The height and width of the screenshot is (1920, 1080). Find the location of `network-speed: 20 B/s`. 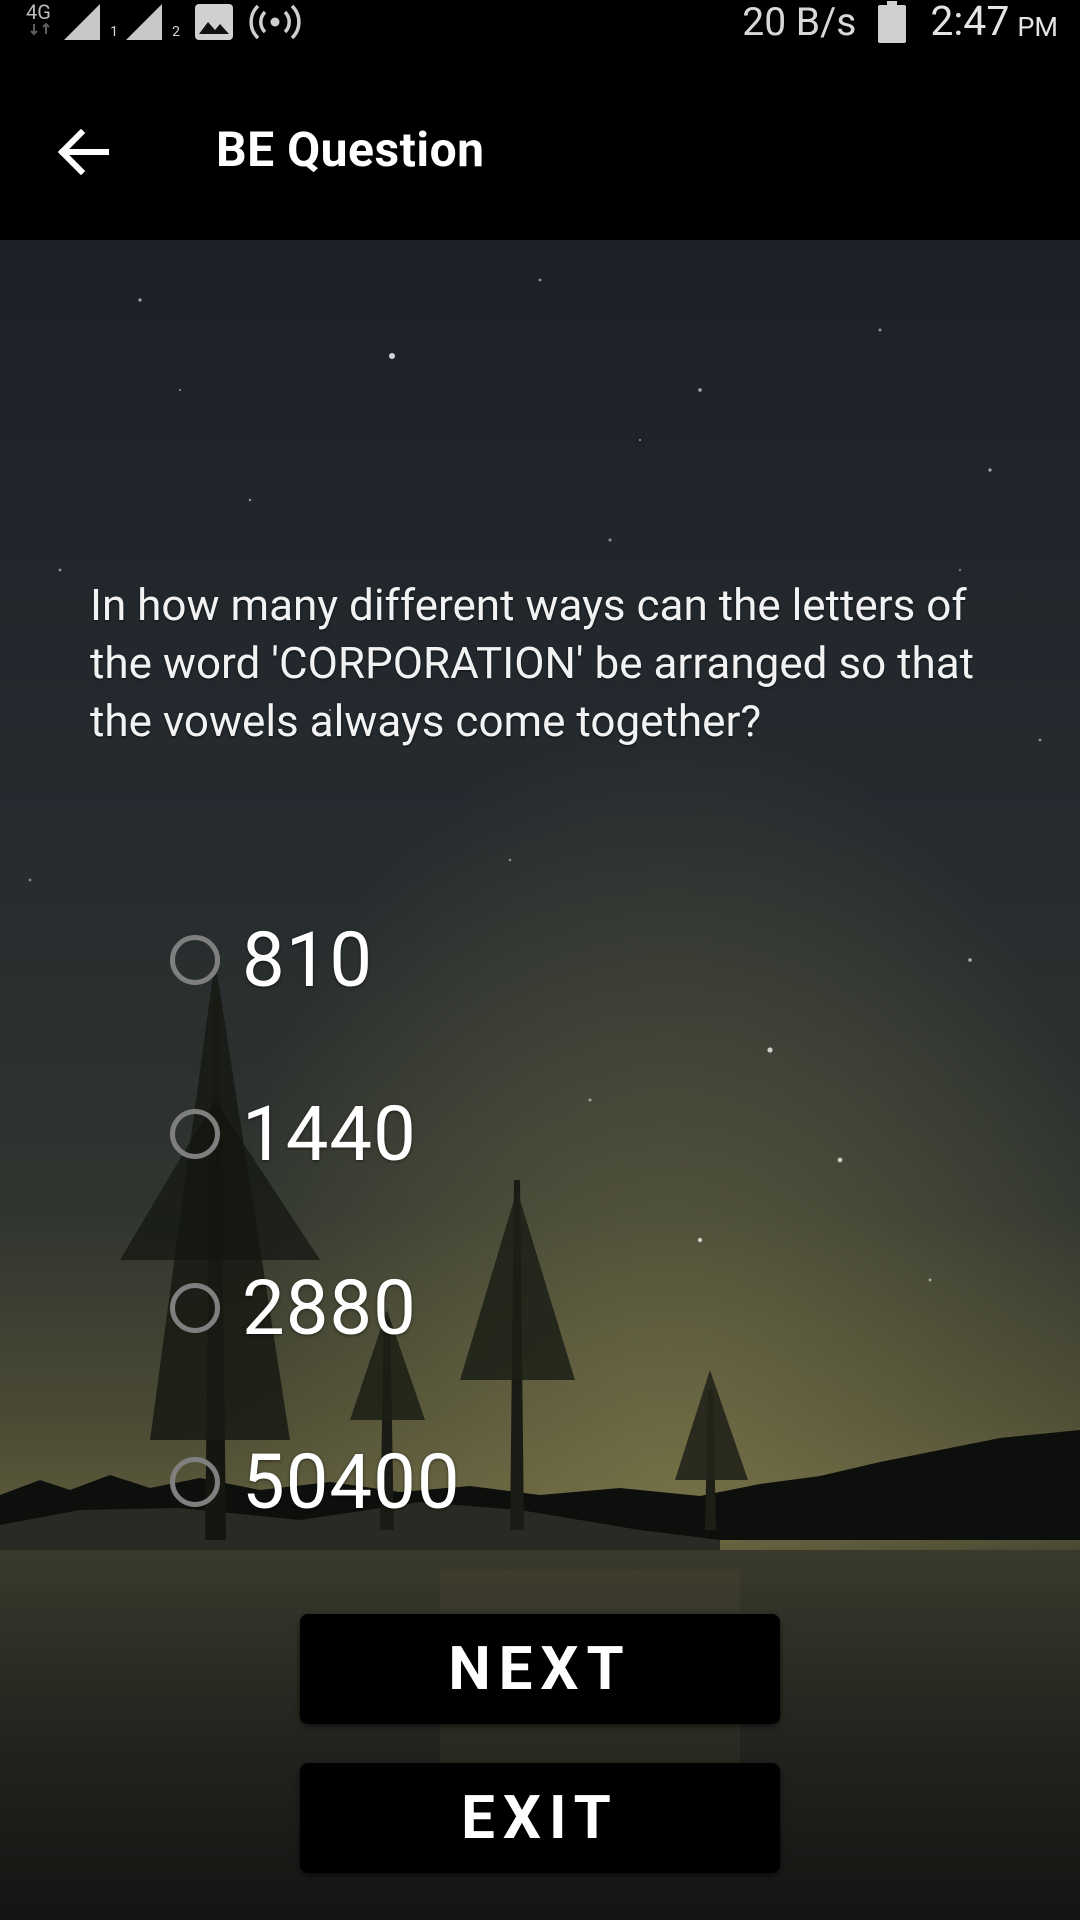

network-speed: 20 B/s is located at coordinates (799, 22).